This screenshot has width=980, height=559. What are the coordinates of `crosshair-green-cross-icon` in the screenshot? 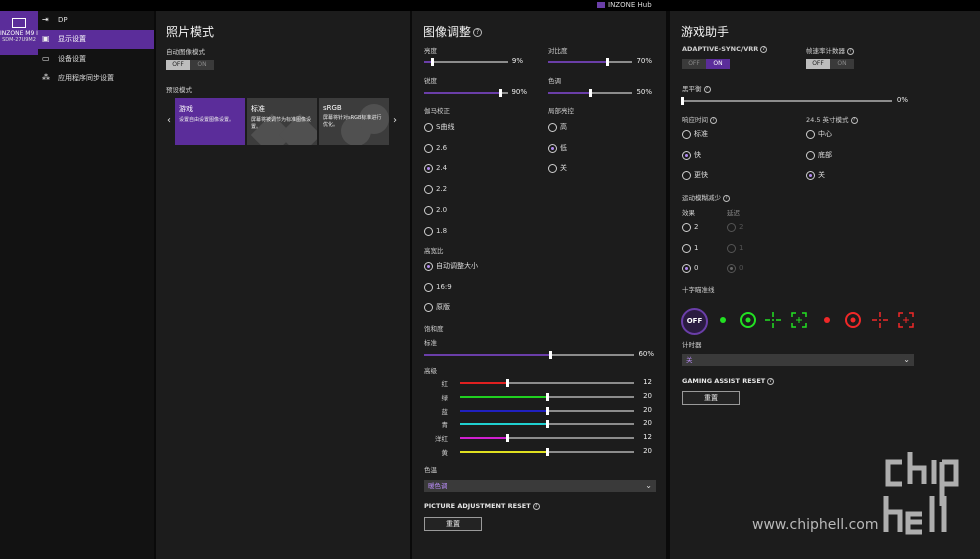 It's located at (773, 320).